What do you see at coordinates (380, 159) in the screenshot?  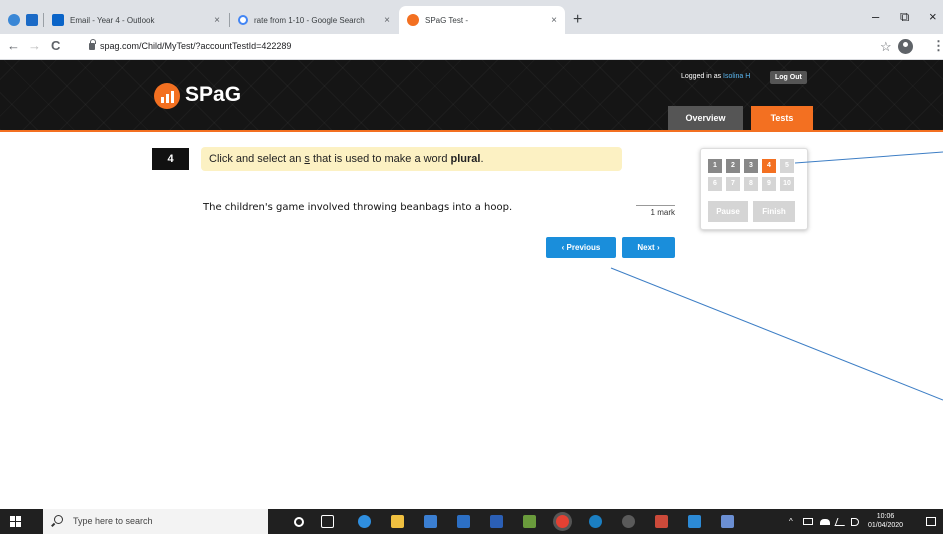 I see `prompt-text: that is used to make a word` at bounding box center [380, 159].